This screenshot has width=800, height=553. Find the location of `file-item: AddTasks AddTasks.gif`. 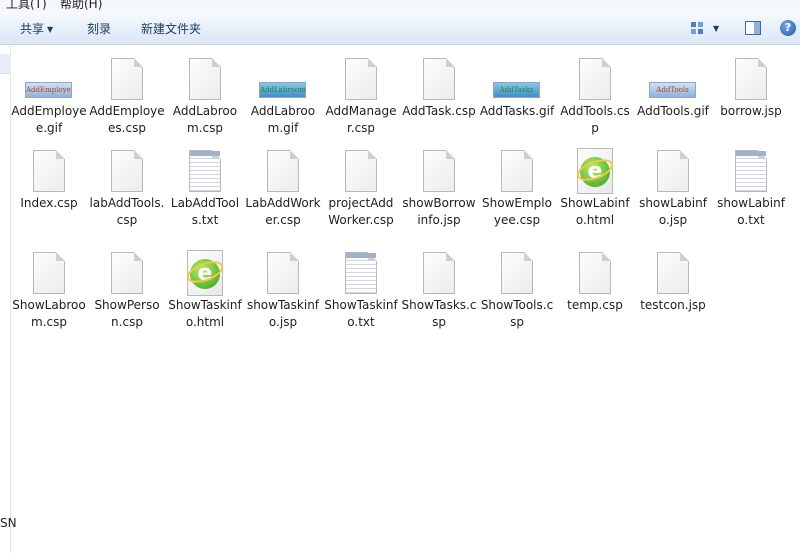

file-item: AddTasks AddTasks.gif is located at coordinates (517, 99).